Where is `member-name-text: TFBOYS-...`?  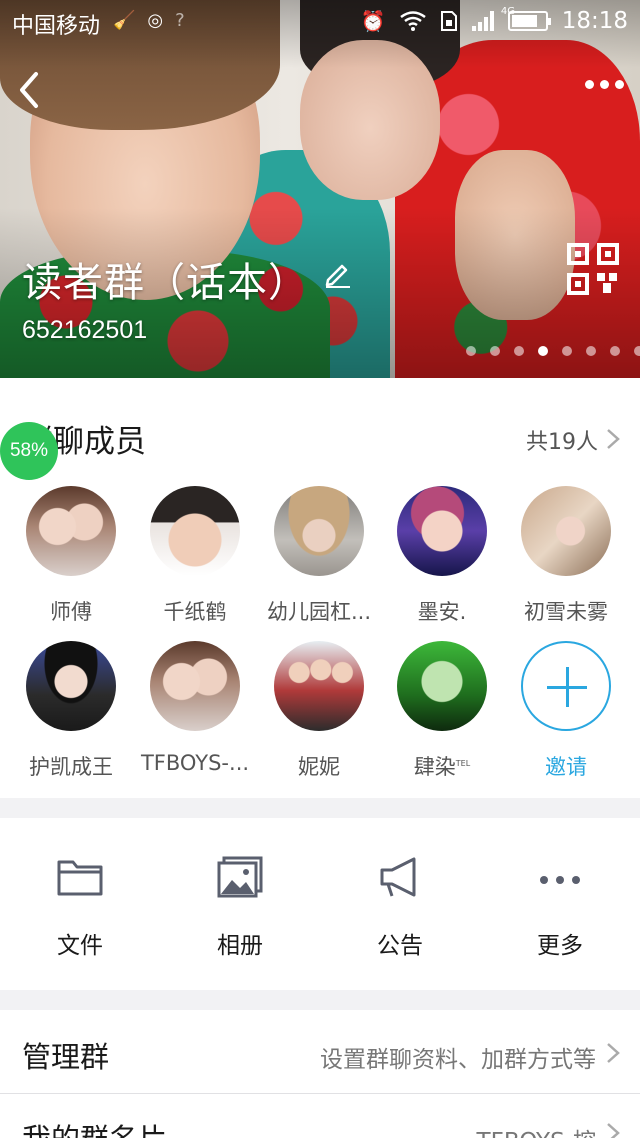
member-name-text: TFBOYS-... is located at coordinates (195, 763).